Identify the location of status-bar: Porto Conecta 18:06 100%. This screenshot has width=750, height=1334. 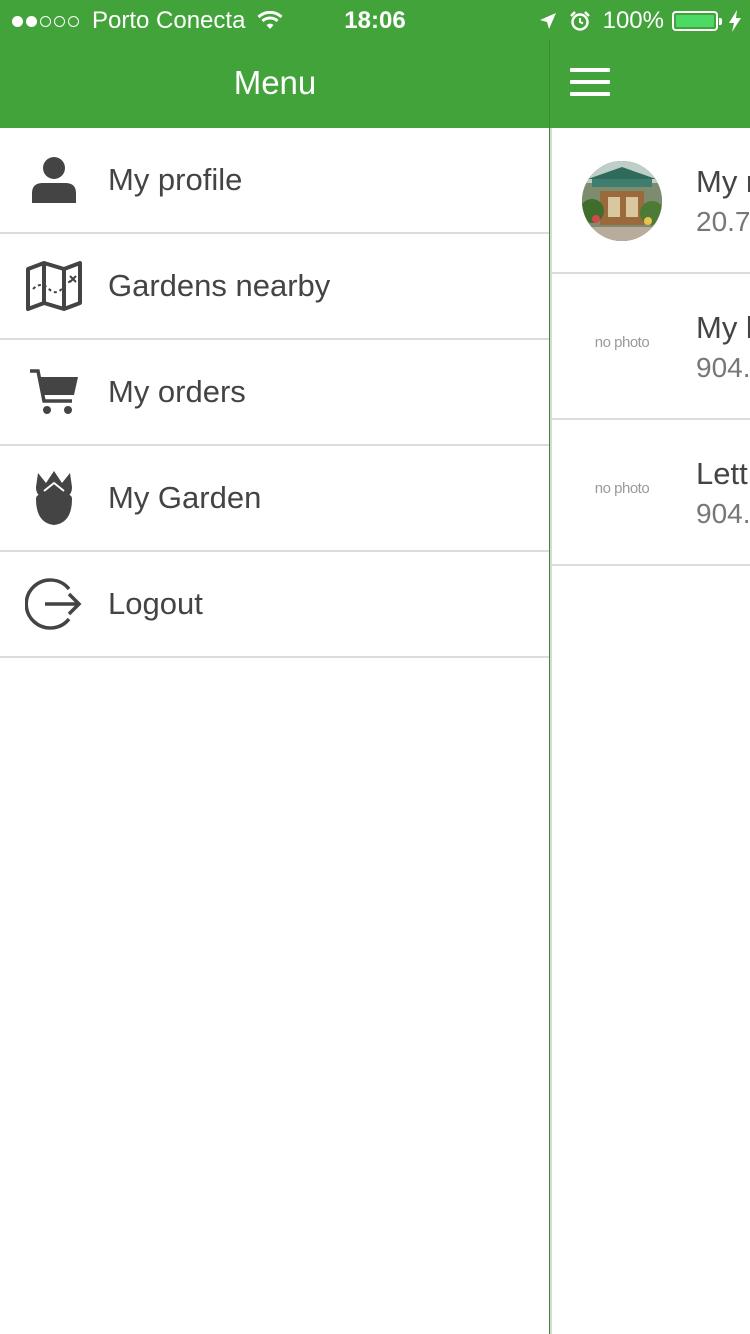
(375, 20).